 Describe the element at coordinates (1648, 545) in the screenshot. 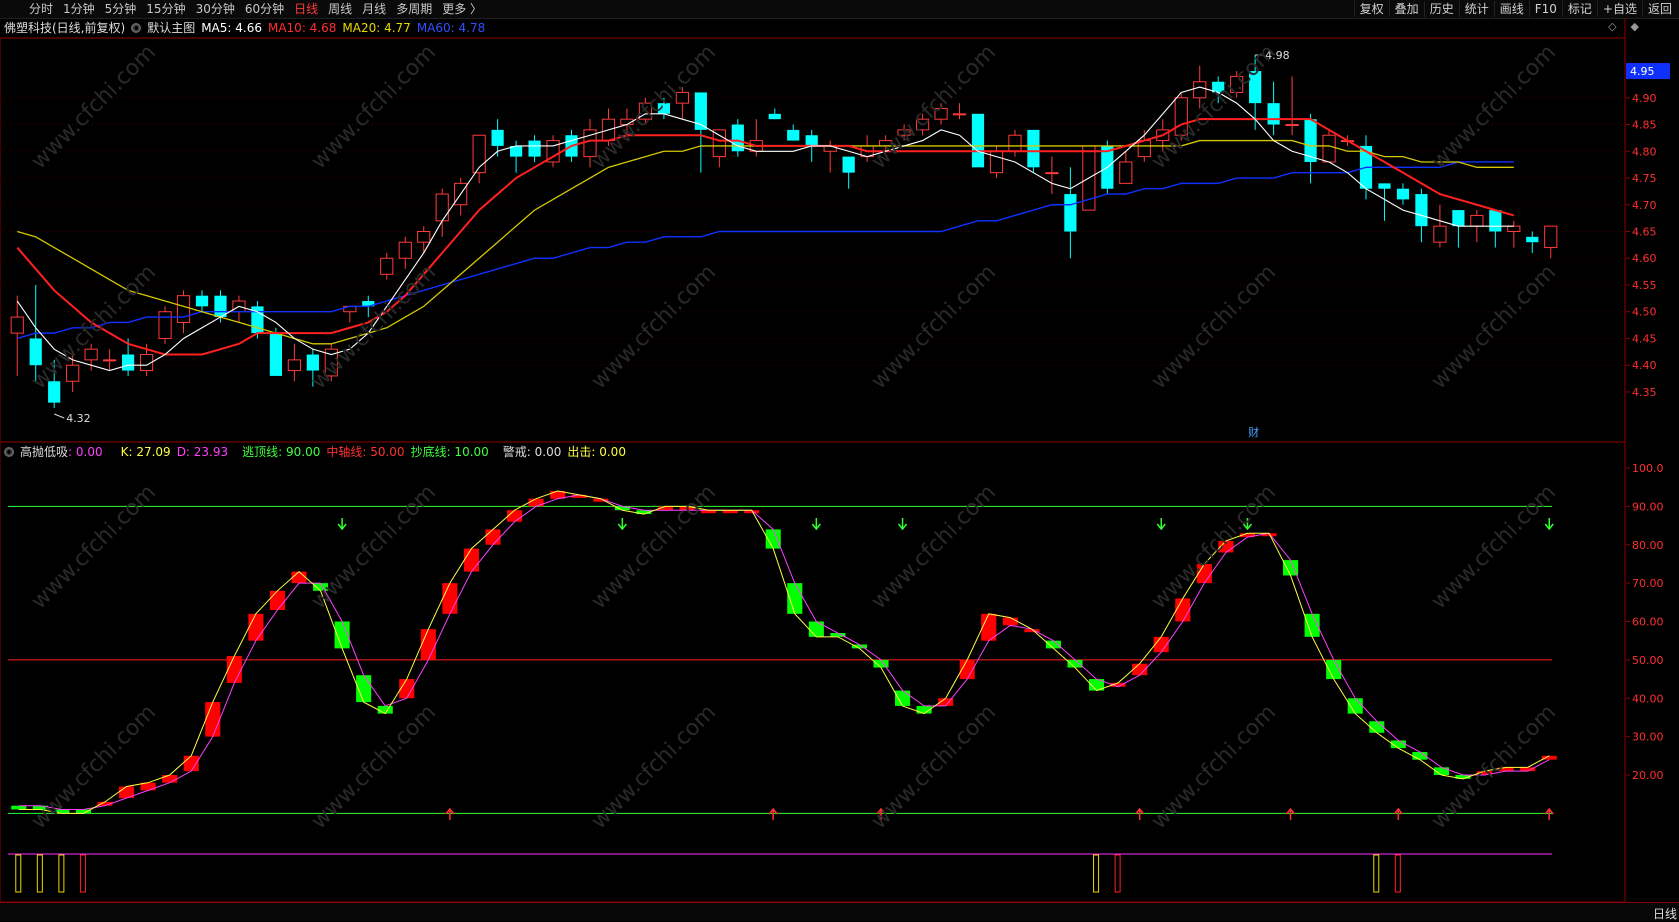

I see `sub-tick-label: 80.00` at that location.